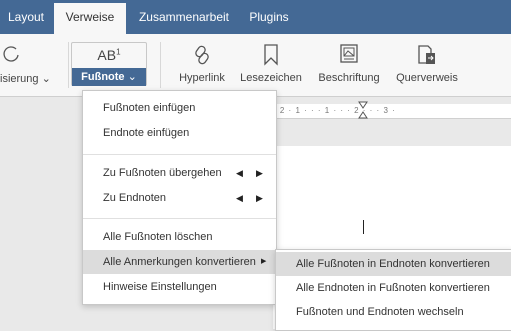 The width and height of the screenshot is (511, 331). I want to click on submenu-item-footnotes-to-endnotes: Alle Fußnoten in Endnoten konvertieren, so click(393, 264).